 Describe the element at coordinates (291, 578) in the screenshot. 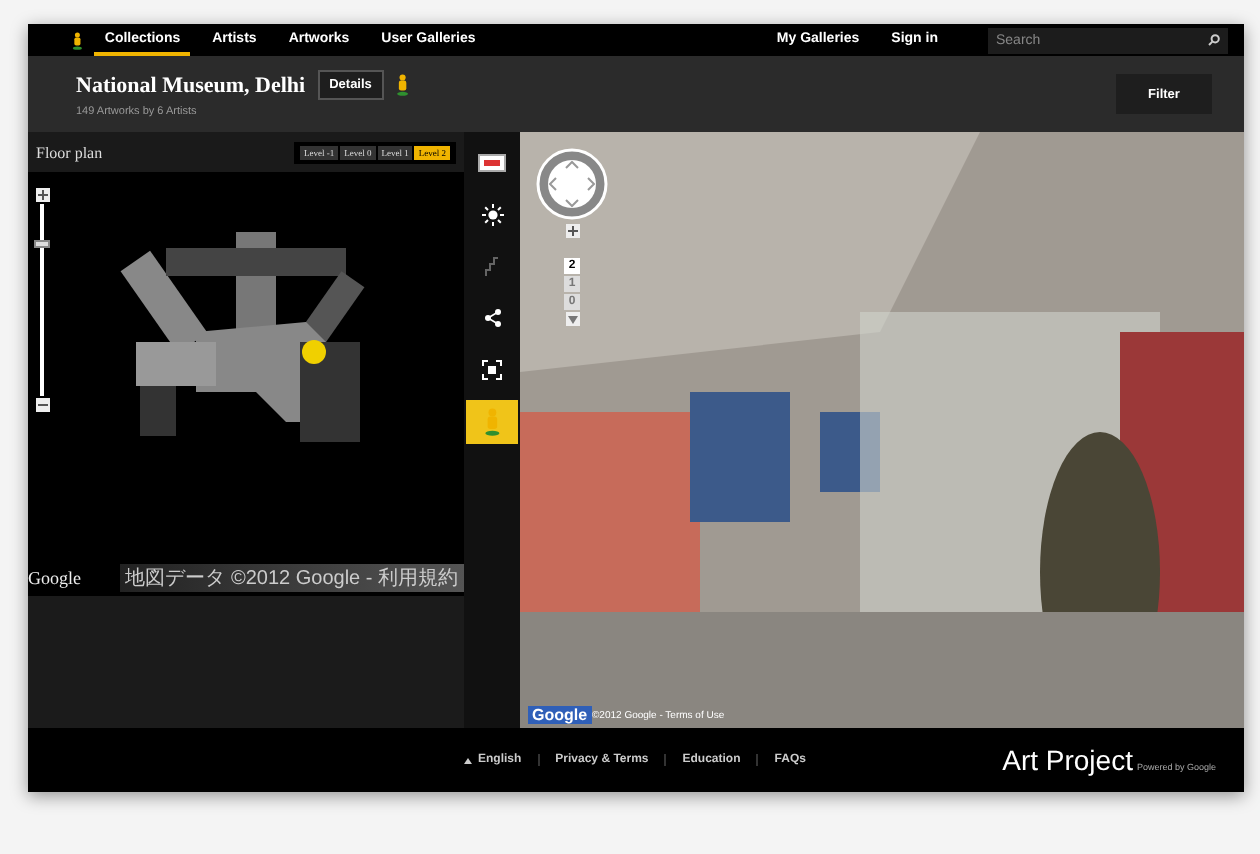

I see `map-copyright: 地図データ ©2012 Google - 利用規約` at that location.